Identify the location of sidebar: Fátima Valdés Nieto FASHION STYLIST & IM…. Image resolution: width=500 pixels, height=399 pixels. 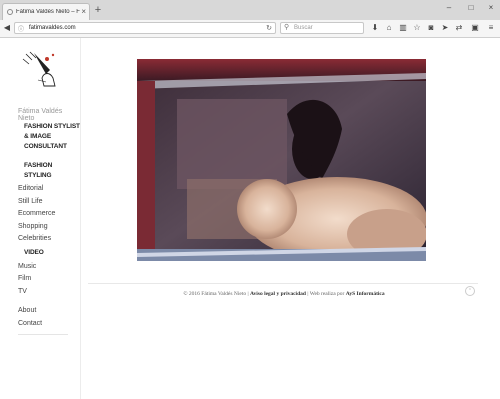
(40, 218).